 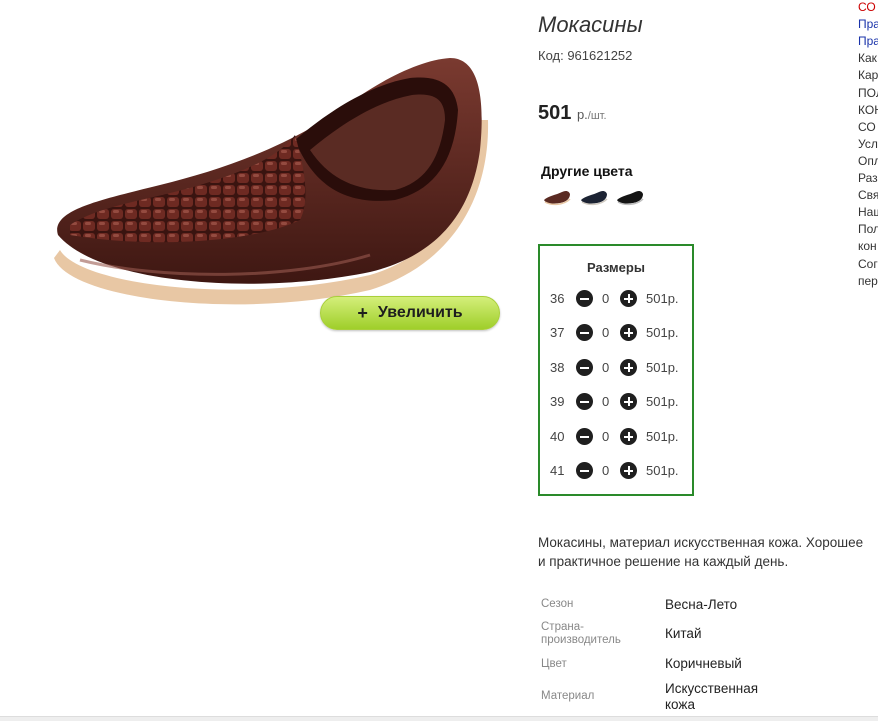 What do you see at coordinates (616, 402) in the screenshot?
I see `size-row: 39 0 501р.` at bounding box center [616, 402].